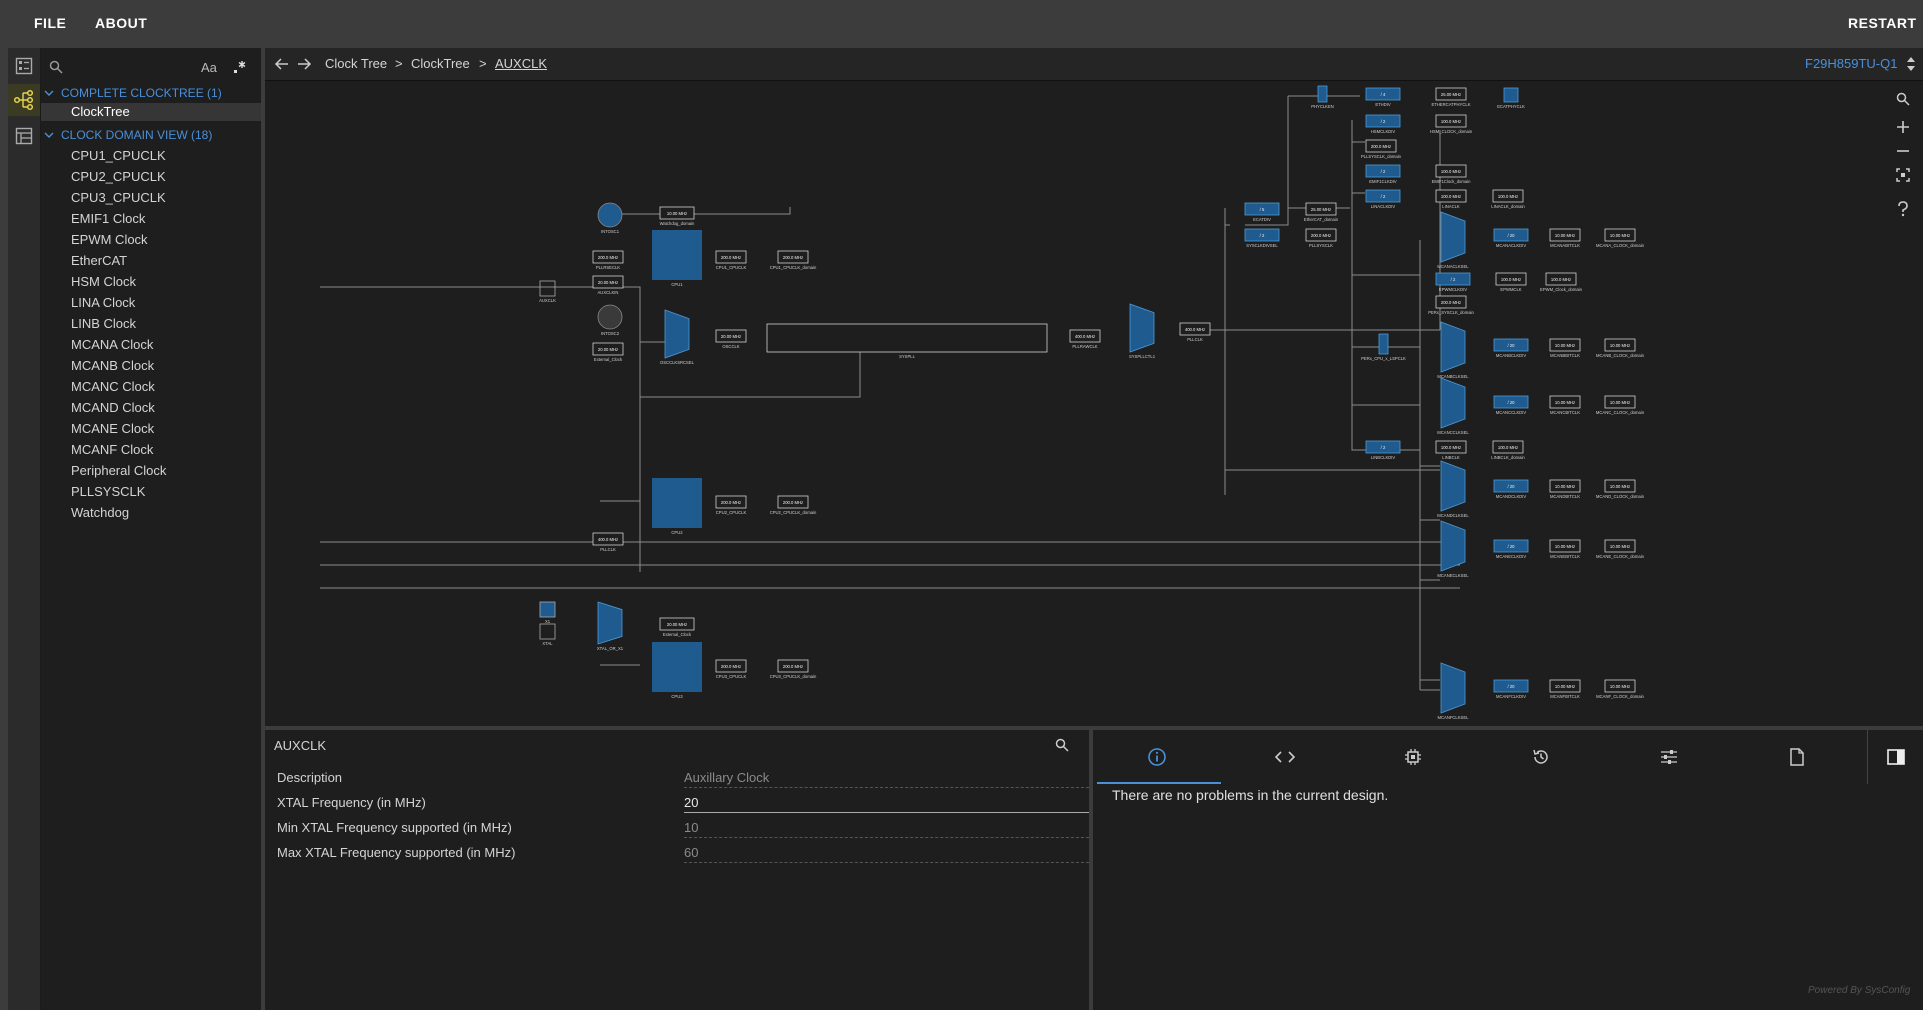 This screenshot has width=1923, height=1010. What do you see at coordinates (1383, 199) in the screenshot?
I see `clock-node: / 2 LINACLKDIV` at bounding box center [1383, 199].